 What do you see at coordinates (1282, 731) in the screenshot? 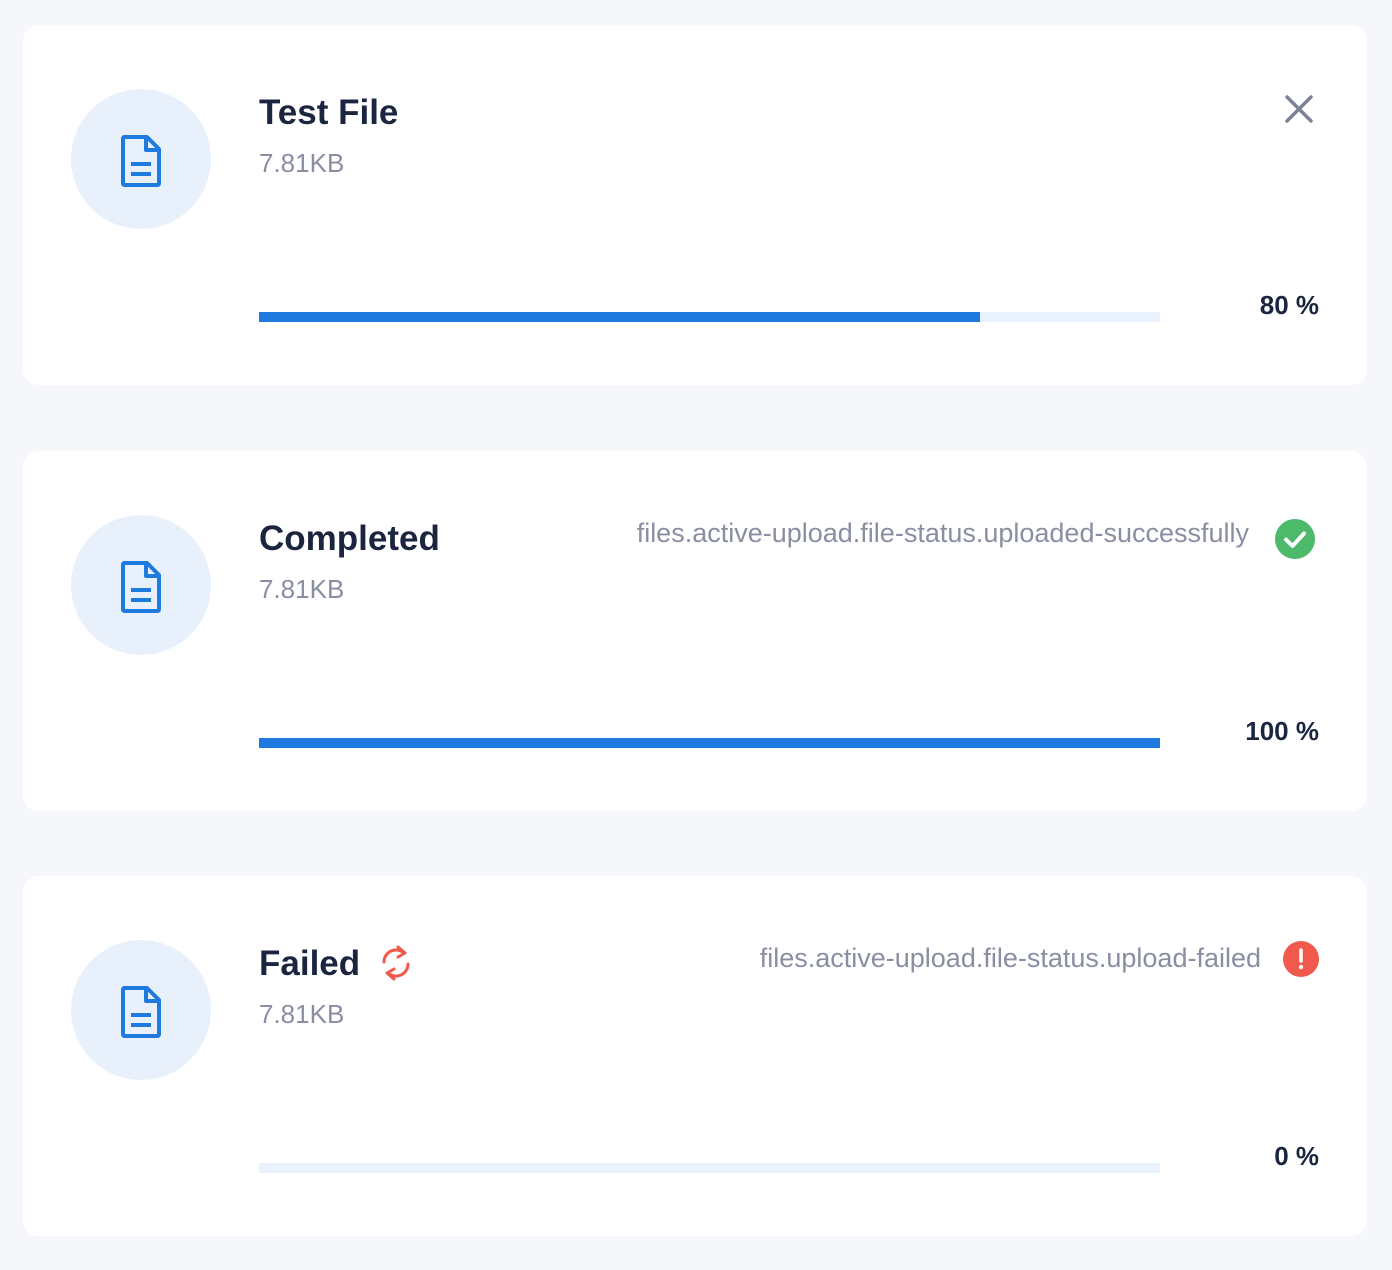
I see `progress-percent: 100 %` at bounding box center [1282, 731].